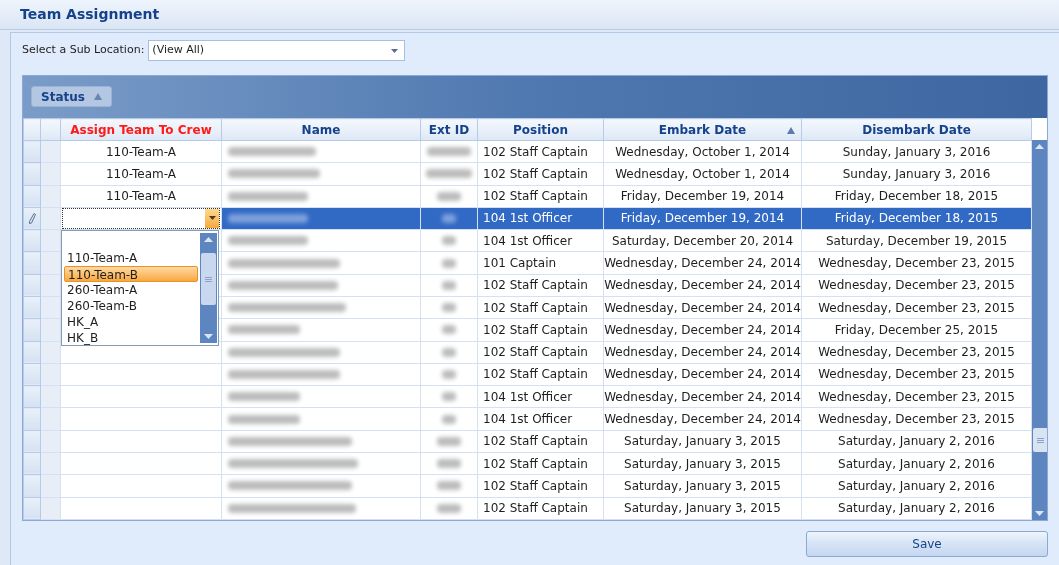 The height and width of the screenshot is (565, 1059). What do you see at coordinates (277, 50) in the screenshot?
I see `sub-location-dropdown: (View All)` at bounding box center [277, 50].